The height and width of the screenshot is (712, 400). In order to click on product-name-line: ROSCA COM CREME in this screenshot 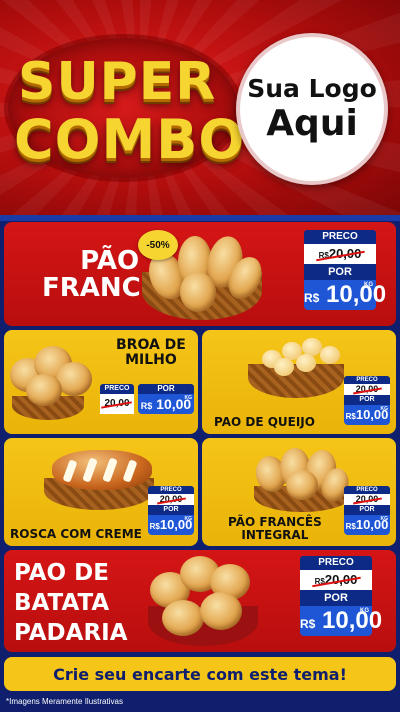, I will do `click(76, 534)`.